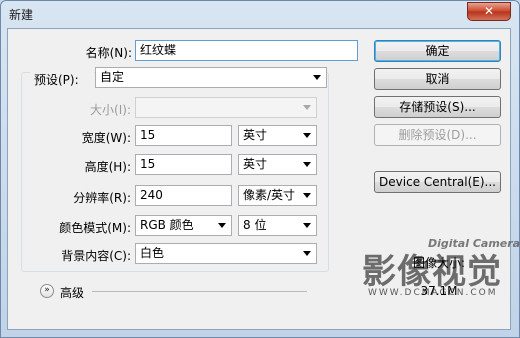 This screenshot has width=520, height=338. What do you see at coordinates (112, 77) in the screenshot?
I see `preset-value: 自定` at bounding box center [112, 77].